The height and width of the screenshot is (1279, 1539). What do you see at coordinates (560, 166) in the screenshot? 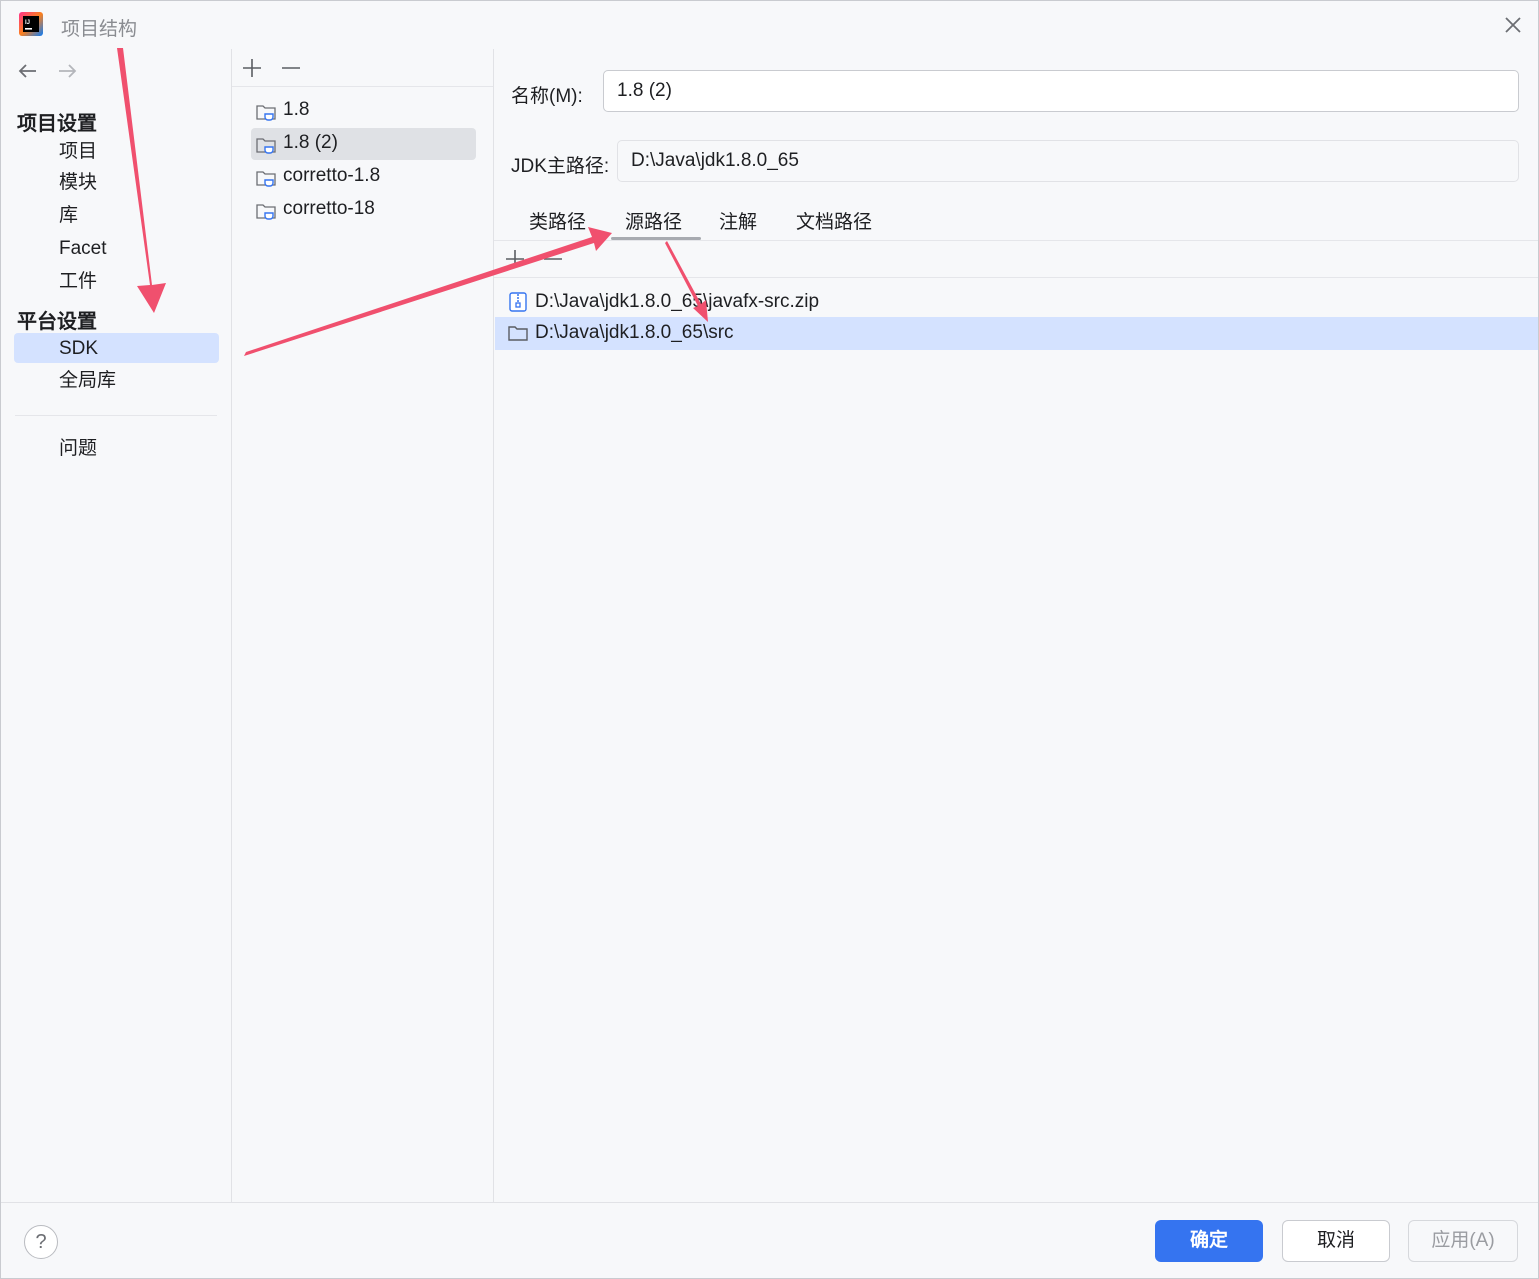
I see `jdk-home-label: JDK主路径:` at bounding box center [560, 166].